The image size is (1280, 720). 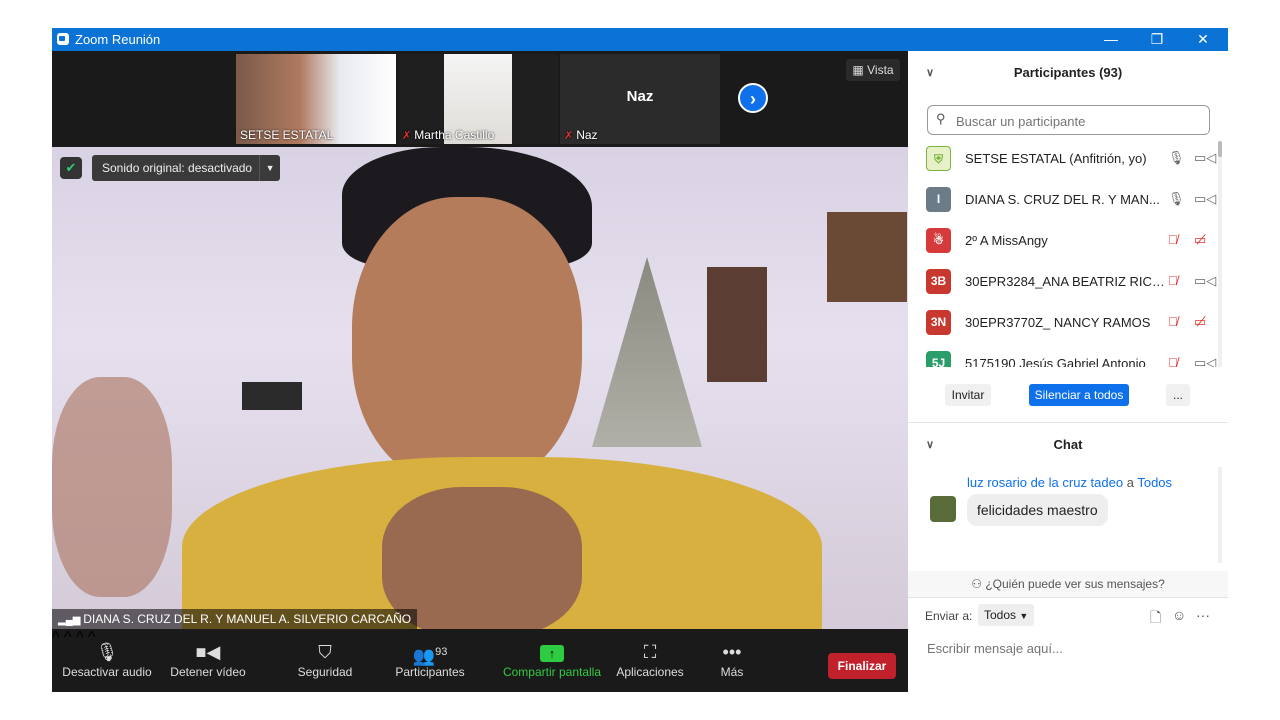 I want to click on search-icon: ⚲, so click(x=941, y=118).